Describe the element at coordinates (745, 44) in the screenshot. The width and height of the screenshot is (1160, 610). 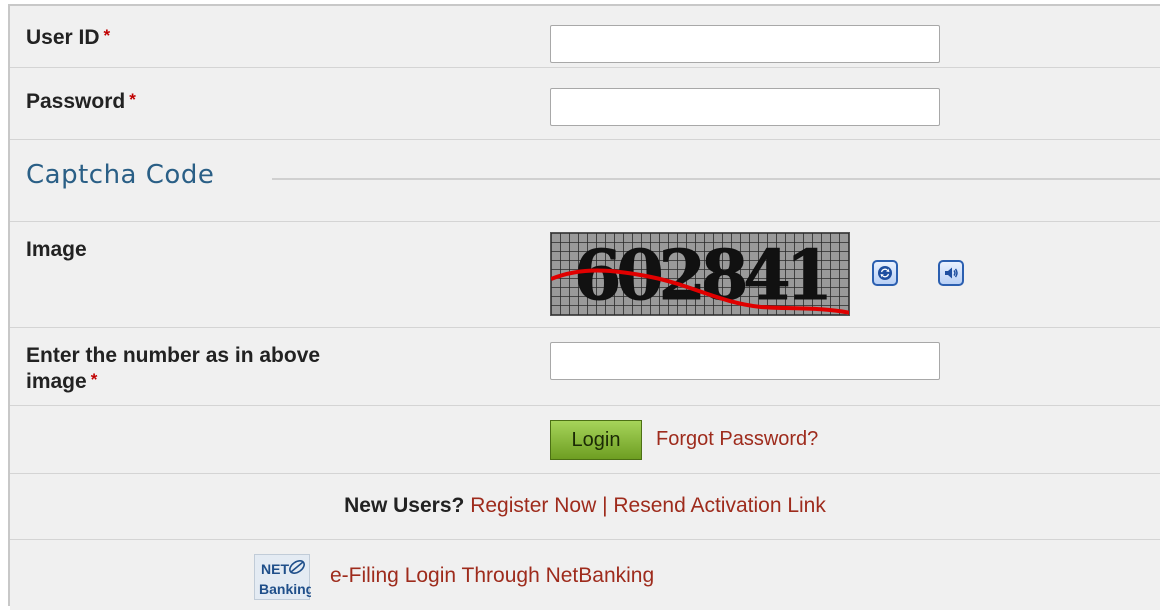
I see `user-id-input` at that location.